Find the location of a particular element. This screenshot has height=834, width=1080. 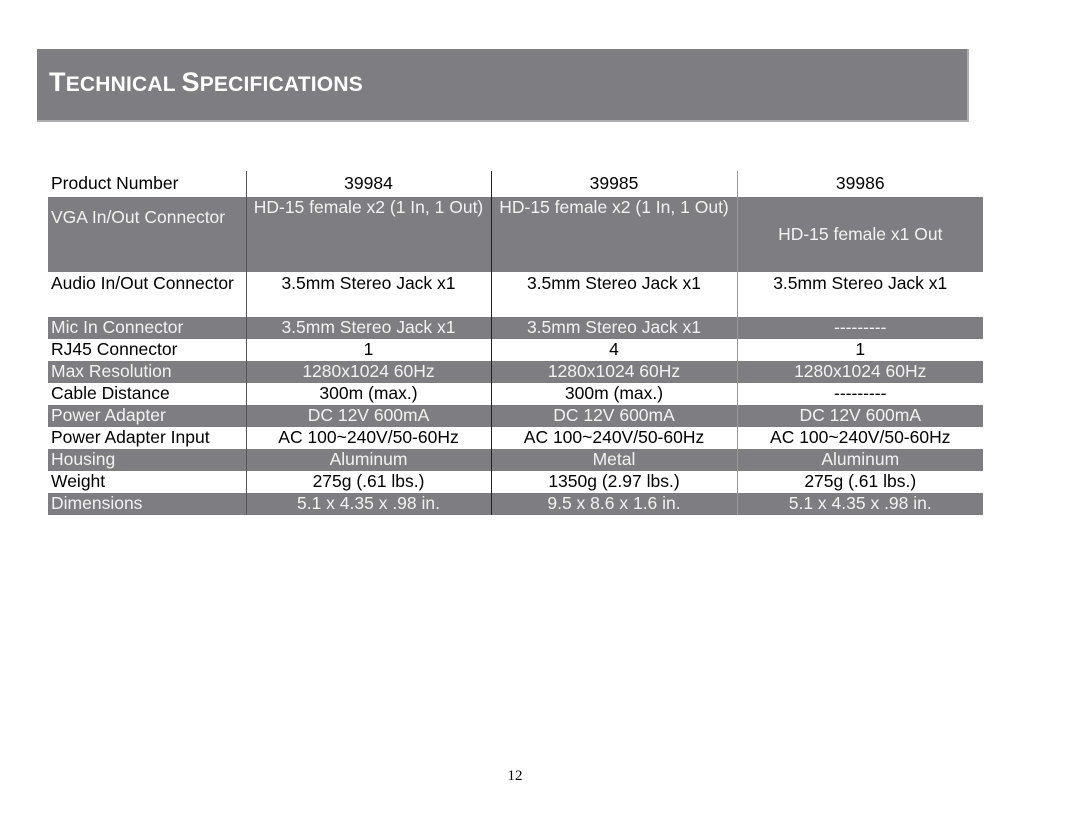

row-label: Max Resolution is located at coordinates (147, 372).